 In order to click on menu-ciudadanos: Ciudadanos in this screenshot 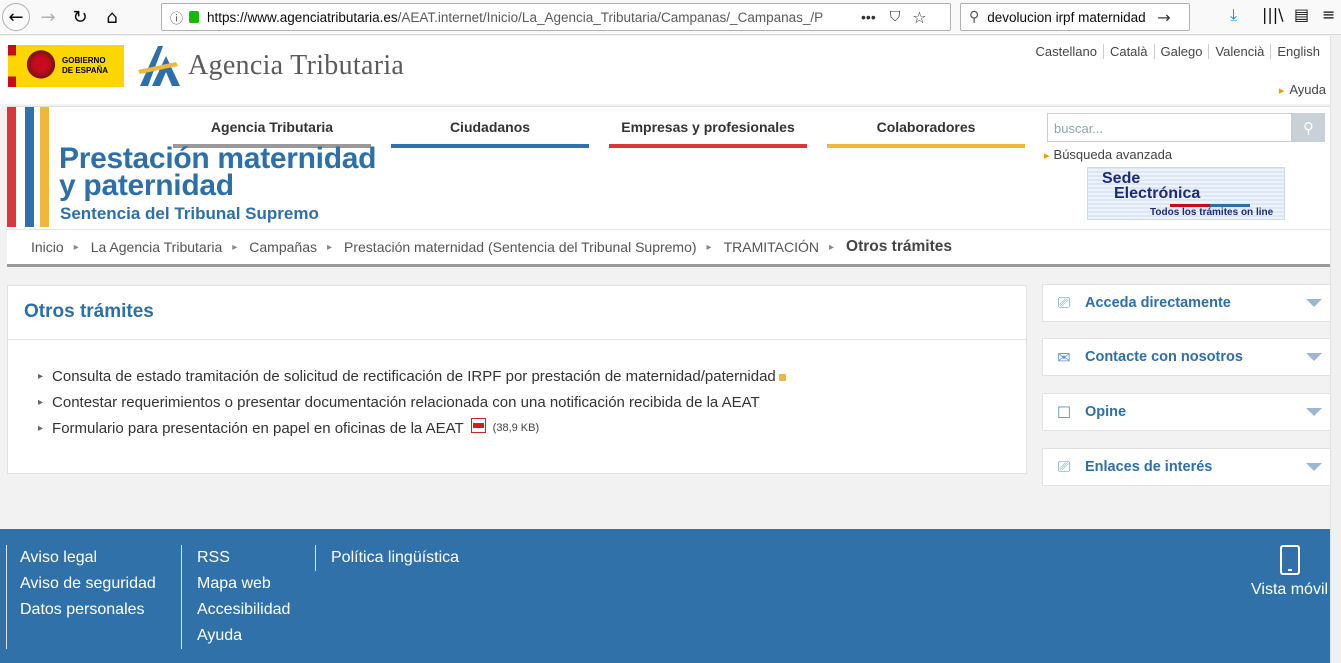, I will do `click(490, 133)`.